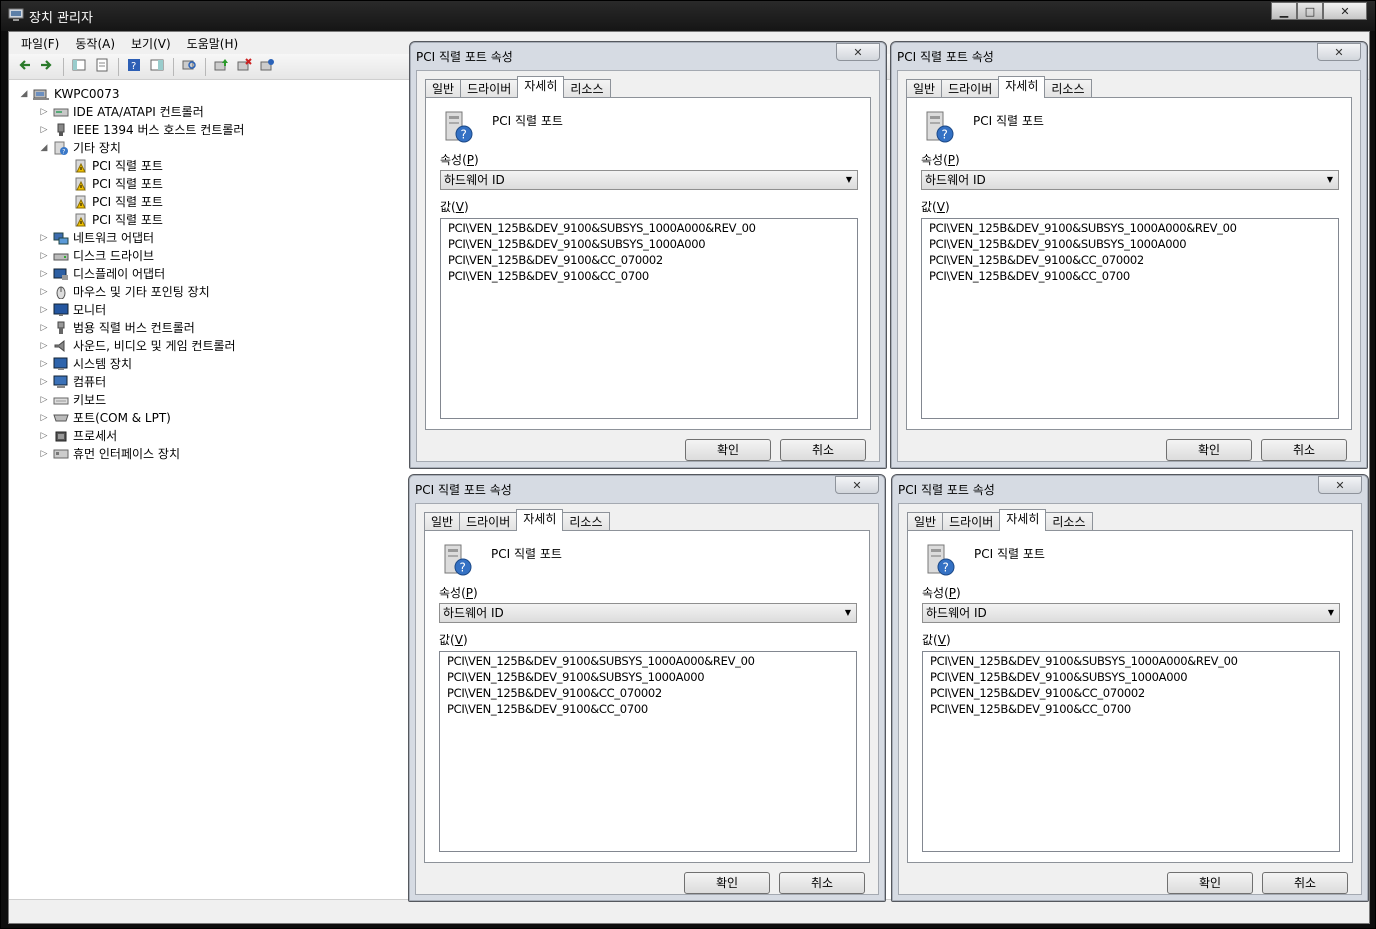 This screenshot has width=1376, height=929. Describe the element at coordinates (102, 67) in the screenshot. I see `properties-button` at that location.